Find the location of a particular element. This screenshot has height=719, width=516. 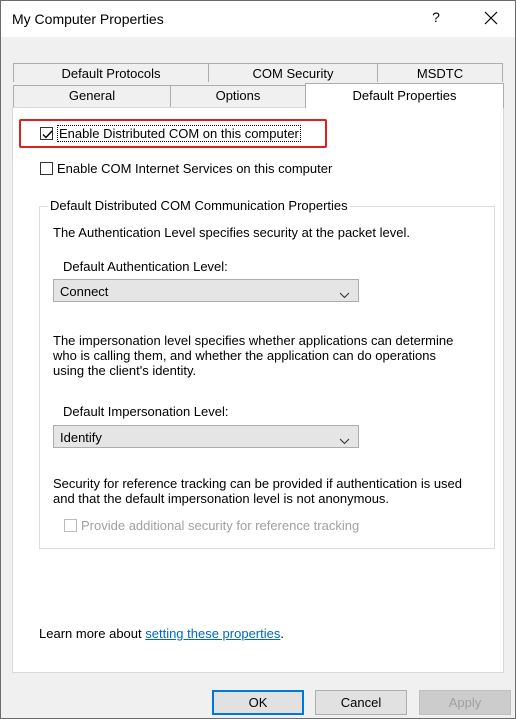

help-button: ? is located at coordinates (436, 17).